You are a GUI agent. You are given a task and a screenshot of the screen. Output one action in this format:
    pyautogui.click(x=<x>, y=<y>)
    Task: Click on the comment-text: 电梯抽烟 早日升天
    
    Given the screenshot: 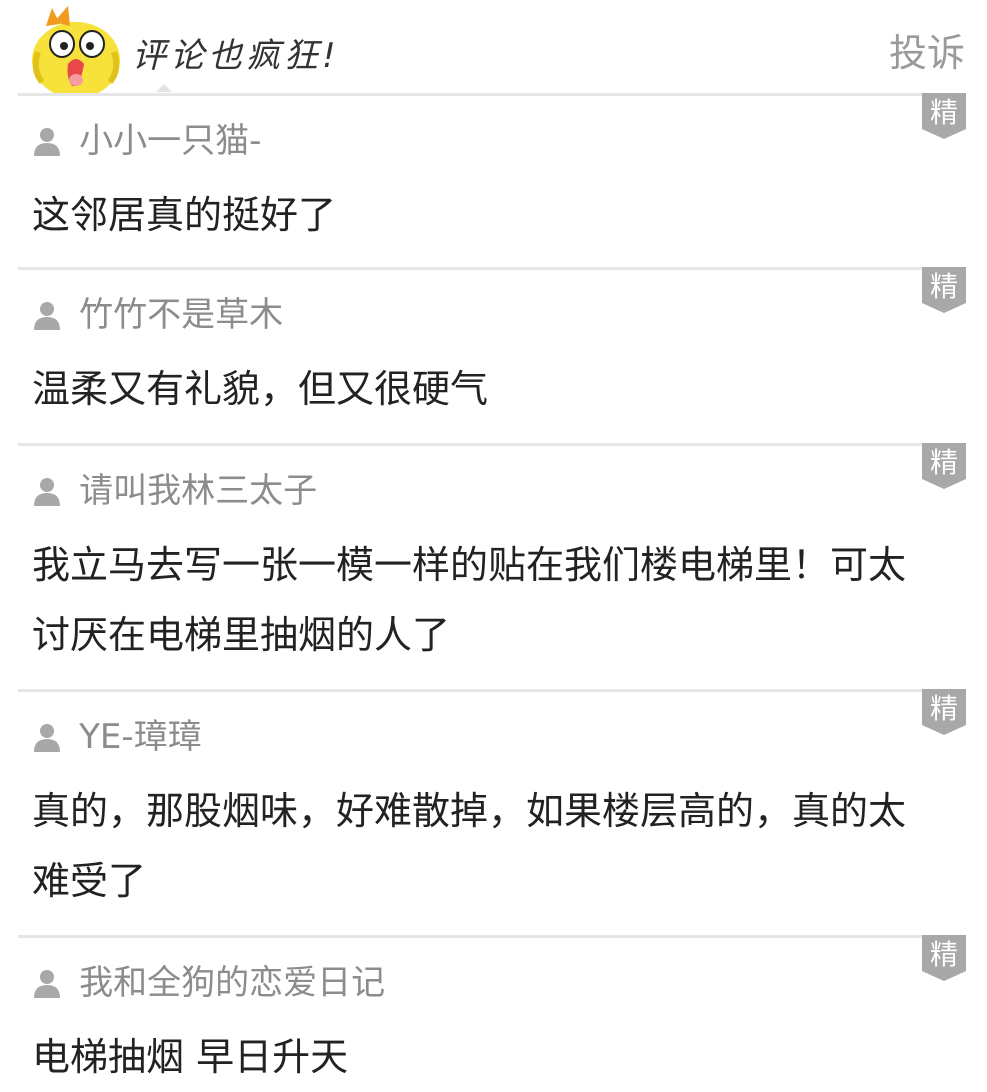 What is the action you would take?
    pyautogui.click(x=190, y=1057)
    